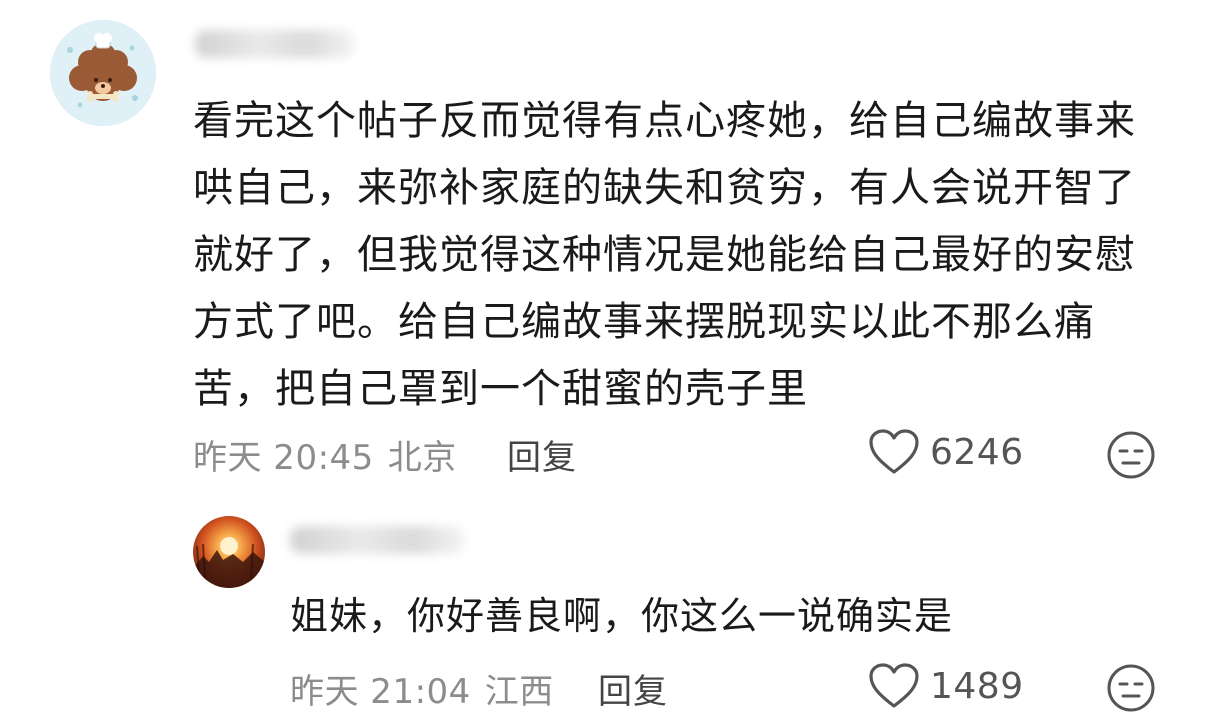 The height and width of the screenshot is (726, 1206). I want to click on comment-like-count: 6246, so click(977, 452).